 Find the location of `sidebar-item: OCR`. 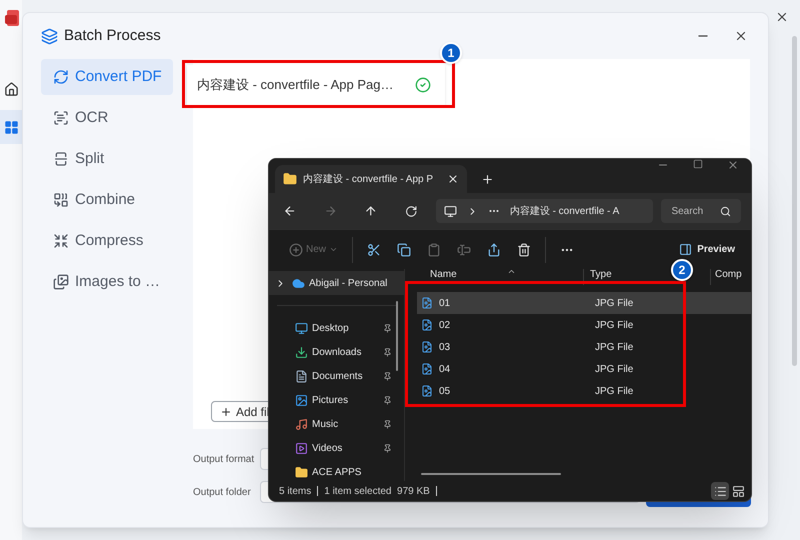

sidebar-item: OCR is located at coordinates (107, 118).